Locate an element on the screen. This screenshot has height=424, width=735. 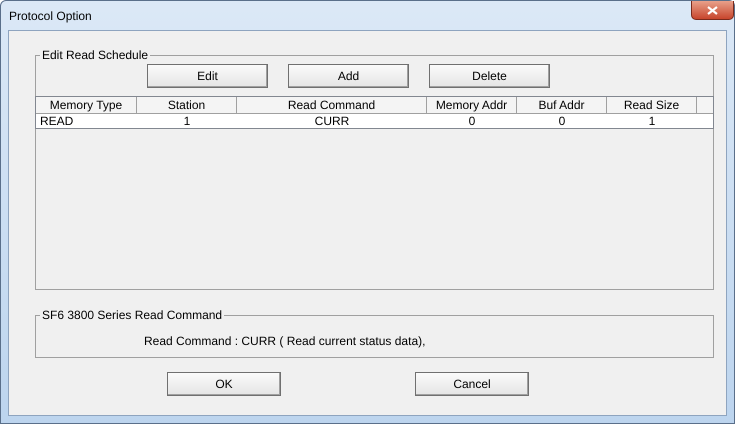
column-header: Memory Type is located at coordinates (86, 105).